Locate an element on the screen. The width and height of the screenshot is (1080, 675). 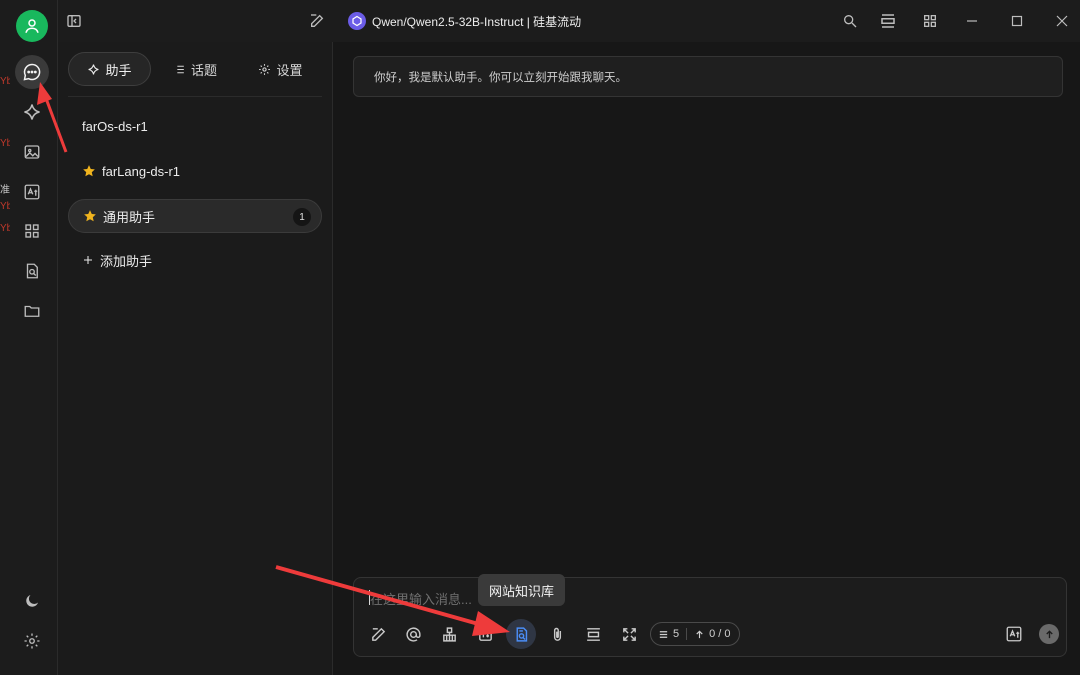
tab-settings: 设置 is located at coordinates (280, 69).